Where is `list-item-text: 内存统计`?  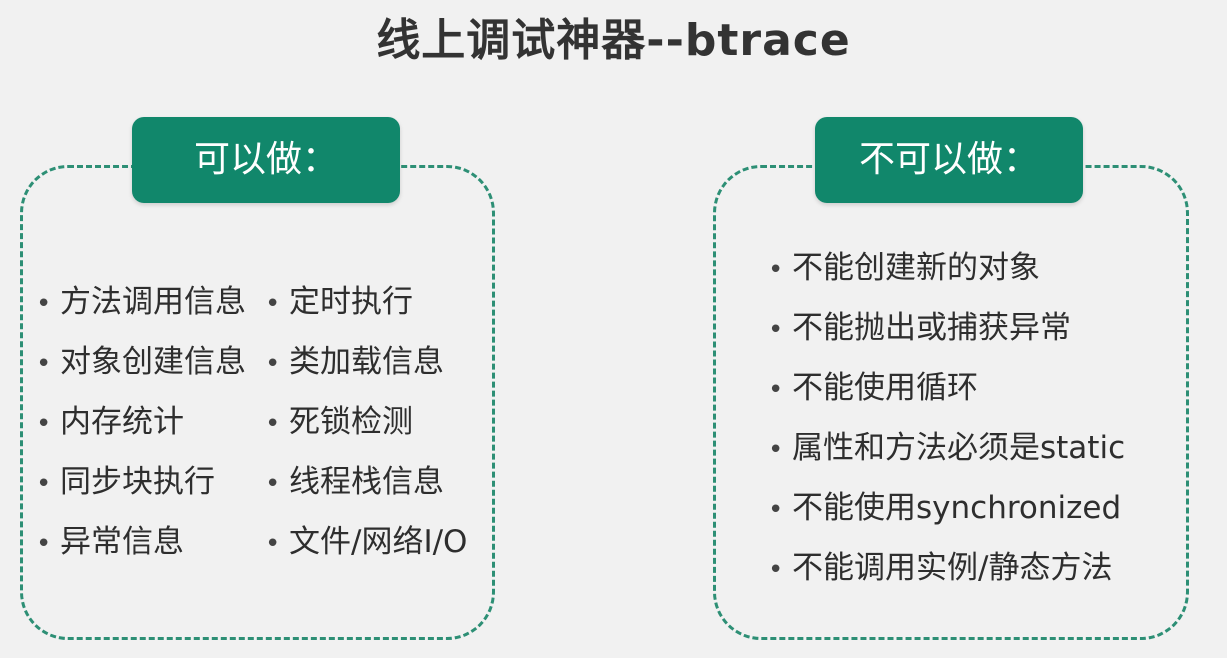
list-item-text: 内存统计 is located at coordinates (122, 422).